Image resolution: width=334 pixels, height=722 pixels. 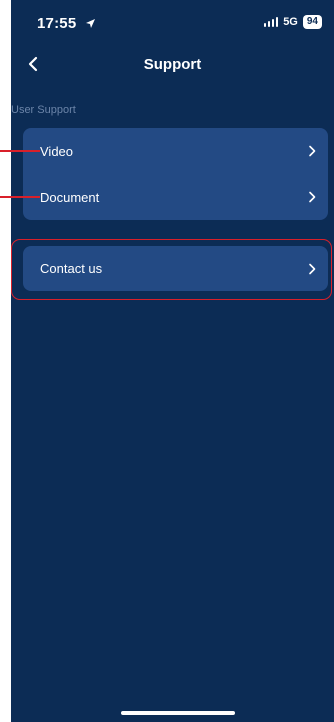 I want to click on section-label: User Support, so click(x=43, y=110).